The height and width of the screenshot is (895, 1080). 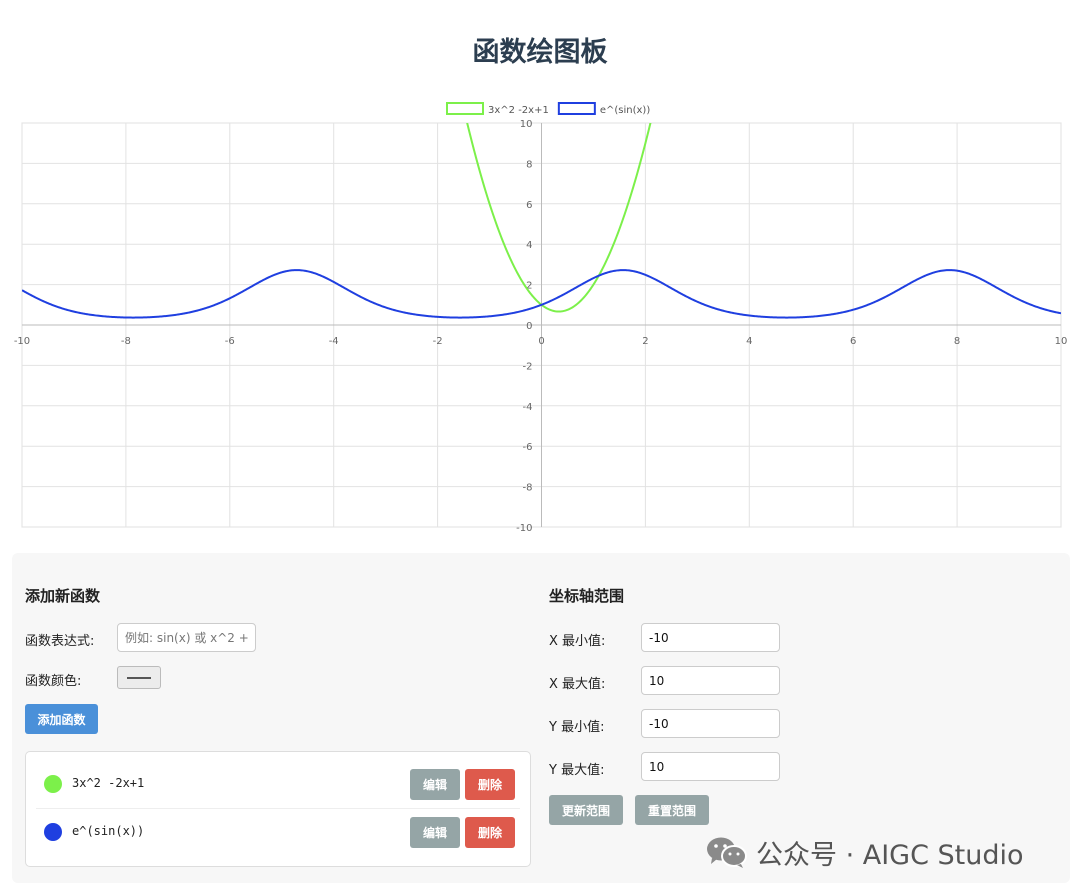 I want to click on ymax-input, so click(x=710, y=766).